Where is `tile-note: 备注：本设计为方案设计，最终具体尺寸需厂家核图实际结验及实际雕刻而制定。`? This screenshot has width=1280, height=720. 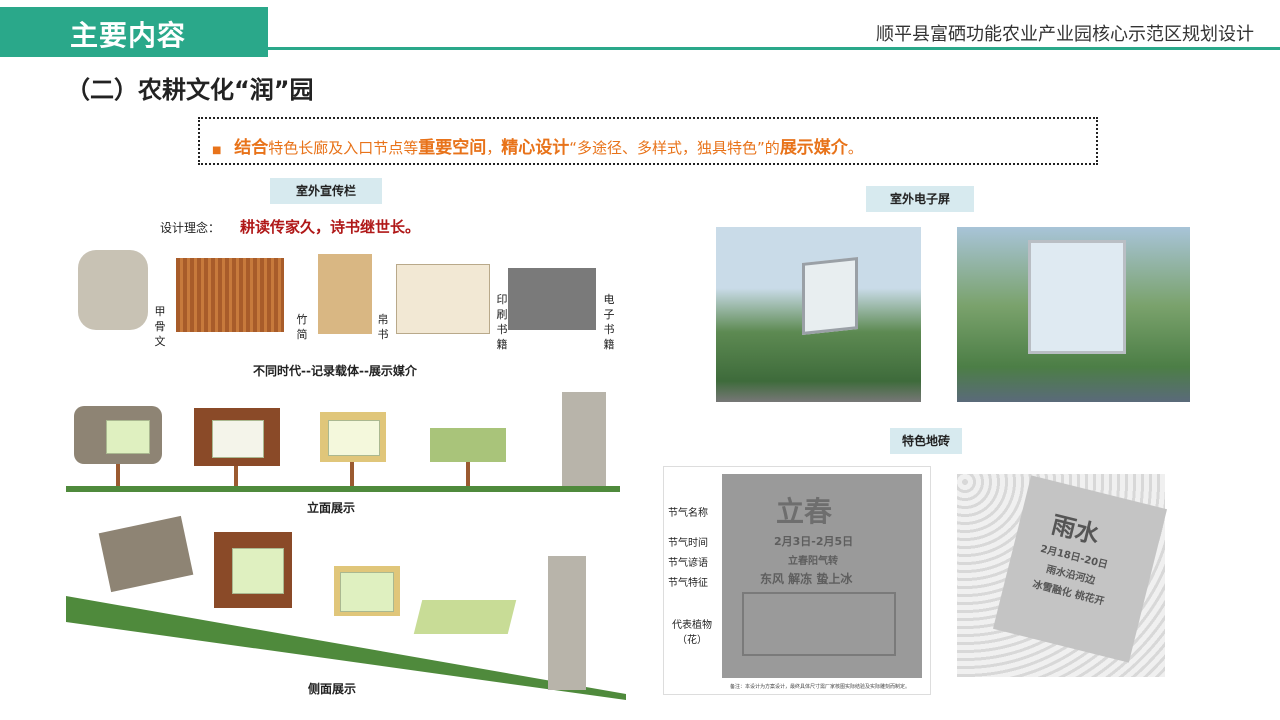
tile-note: 备注：本设计为方案设计，最终具体尺寸需厂家核图实际结验及实际雕刻而制定。 is located at coordinates (820, 687).